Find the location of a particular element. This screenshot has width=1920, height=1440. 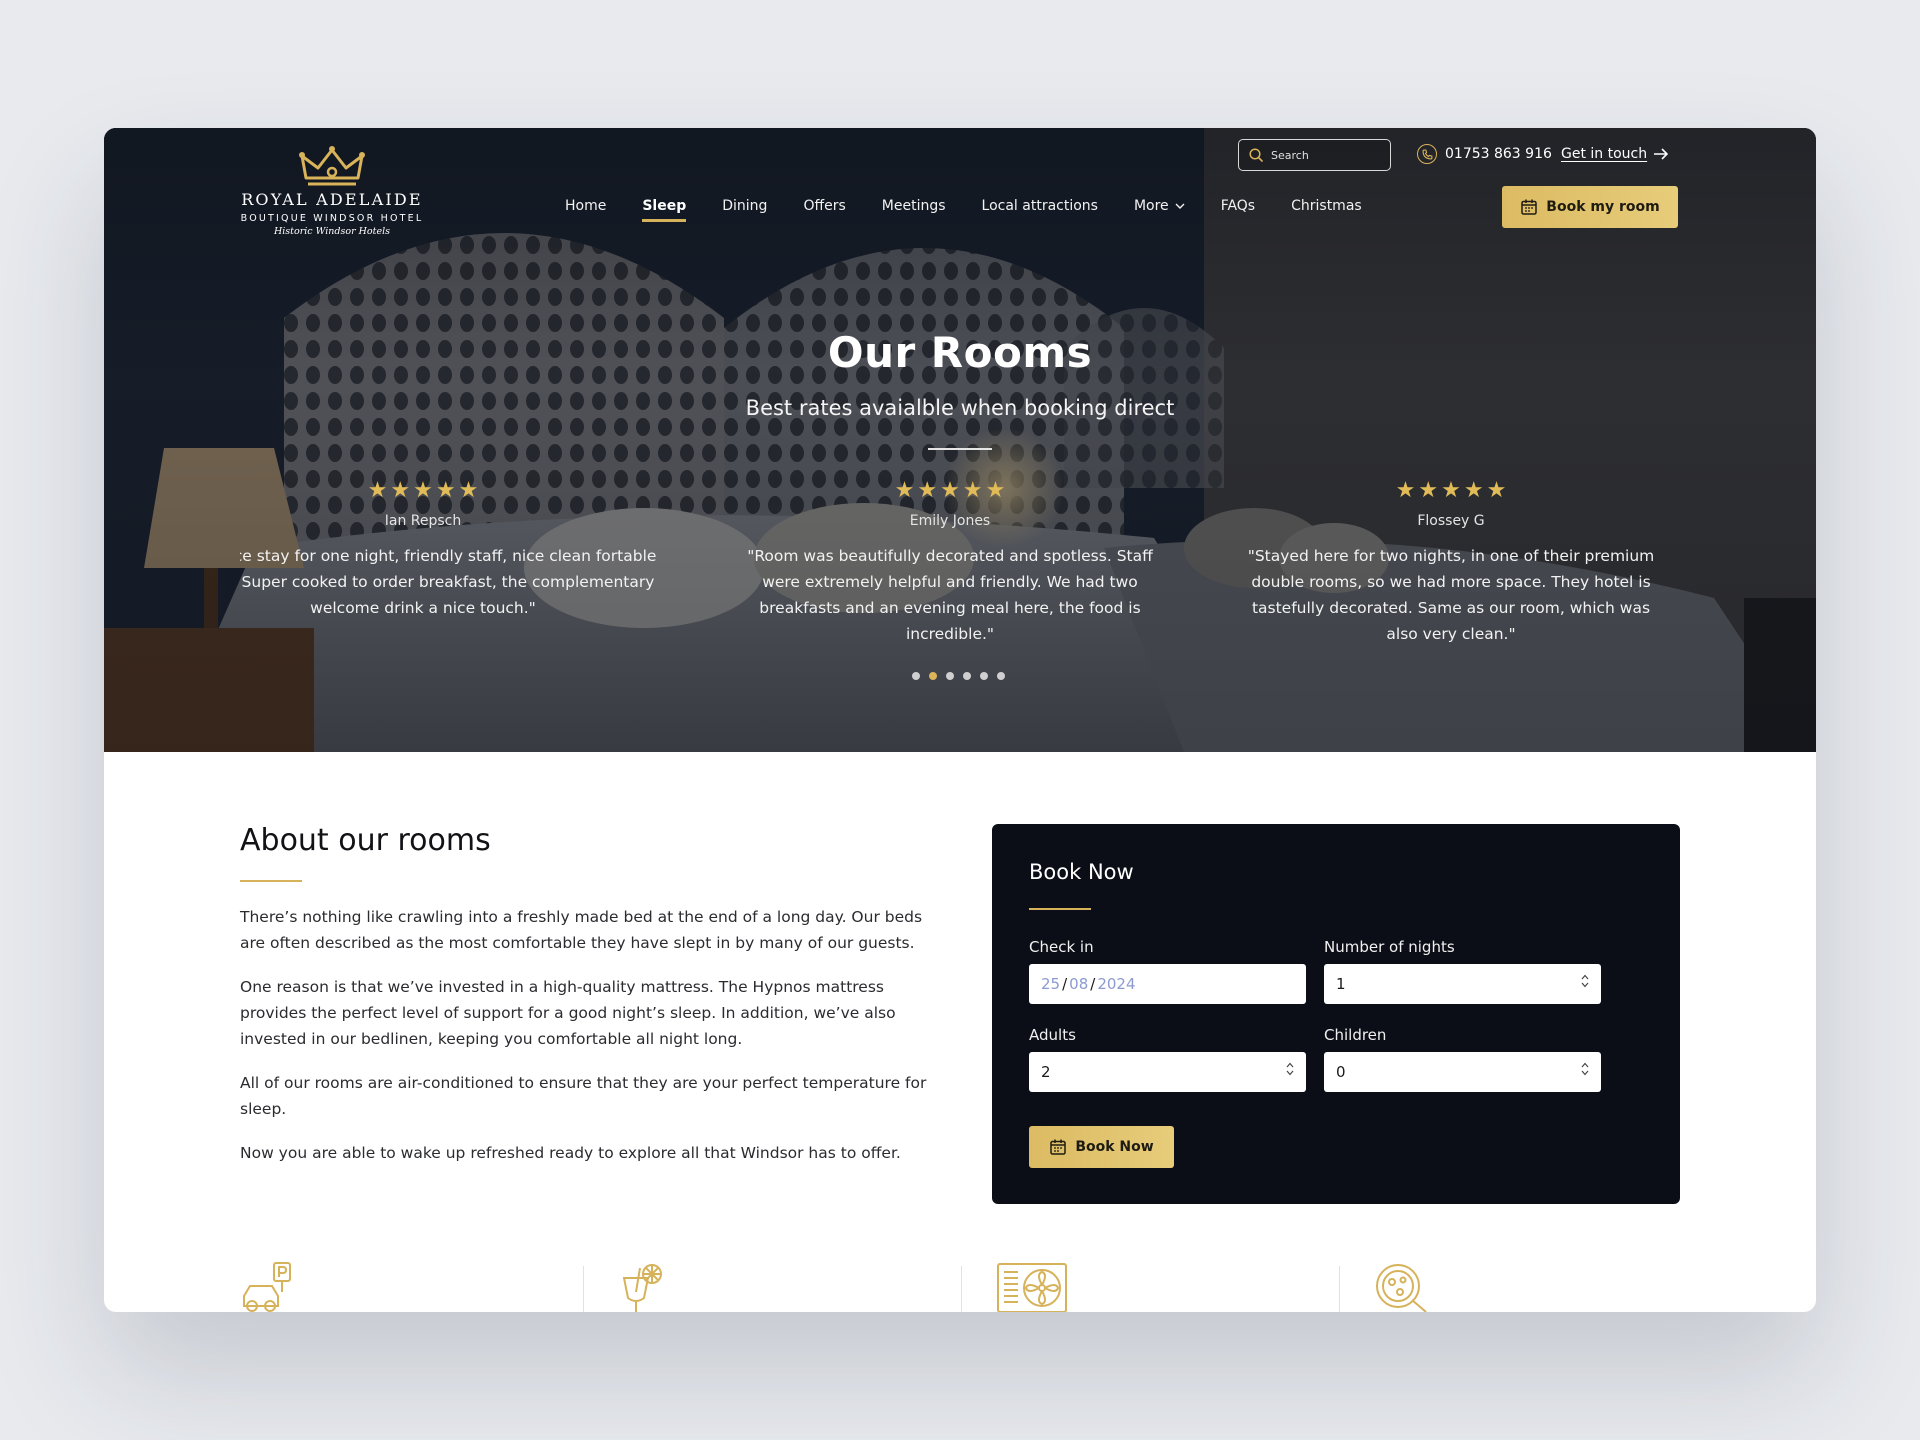

nav-faqs: FAQs is located at coordinates (1238, 210).